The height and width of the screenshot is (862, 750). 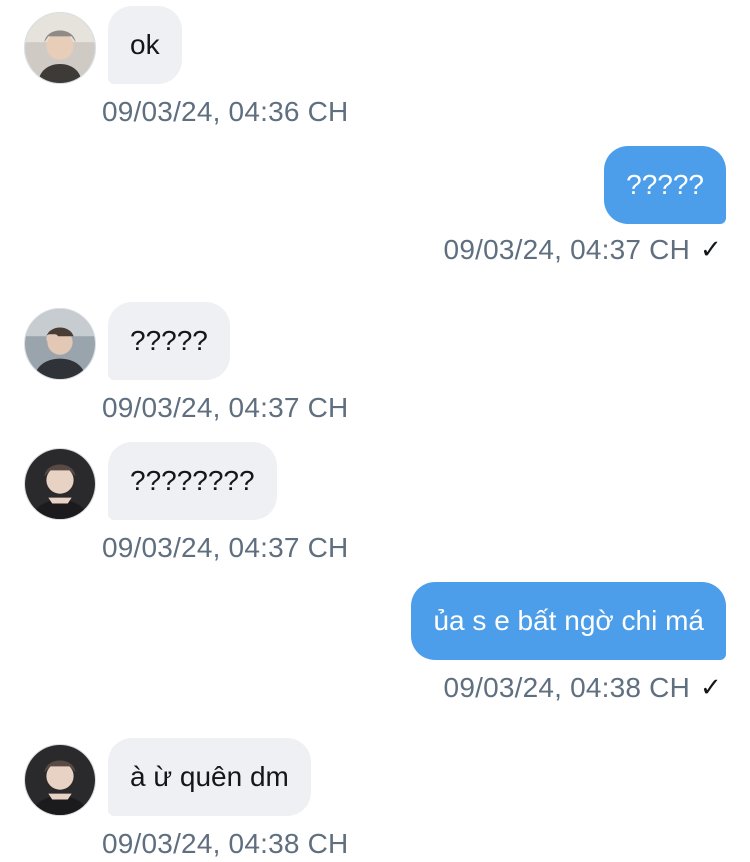 I want to click on message-bubble: ủa s e bất ngờ chi má, so click(x=568, y=621).